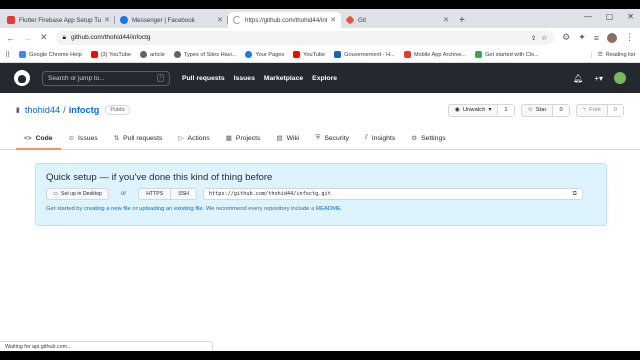 The width and height of the screenshot is (640, 360). What do you see at coordinates (106, 78) in the screenshot?
I see `search-input: Search or jump to... /` at bounding box center [106, 78].